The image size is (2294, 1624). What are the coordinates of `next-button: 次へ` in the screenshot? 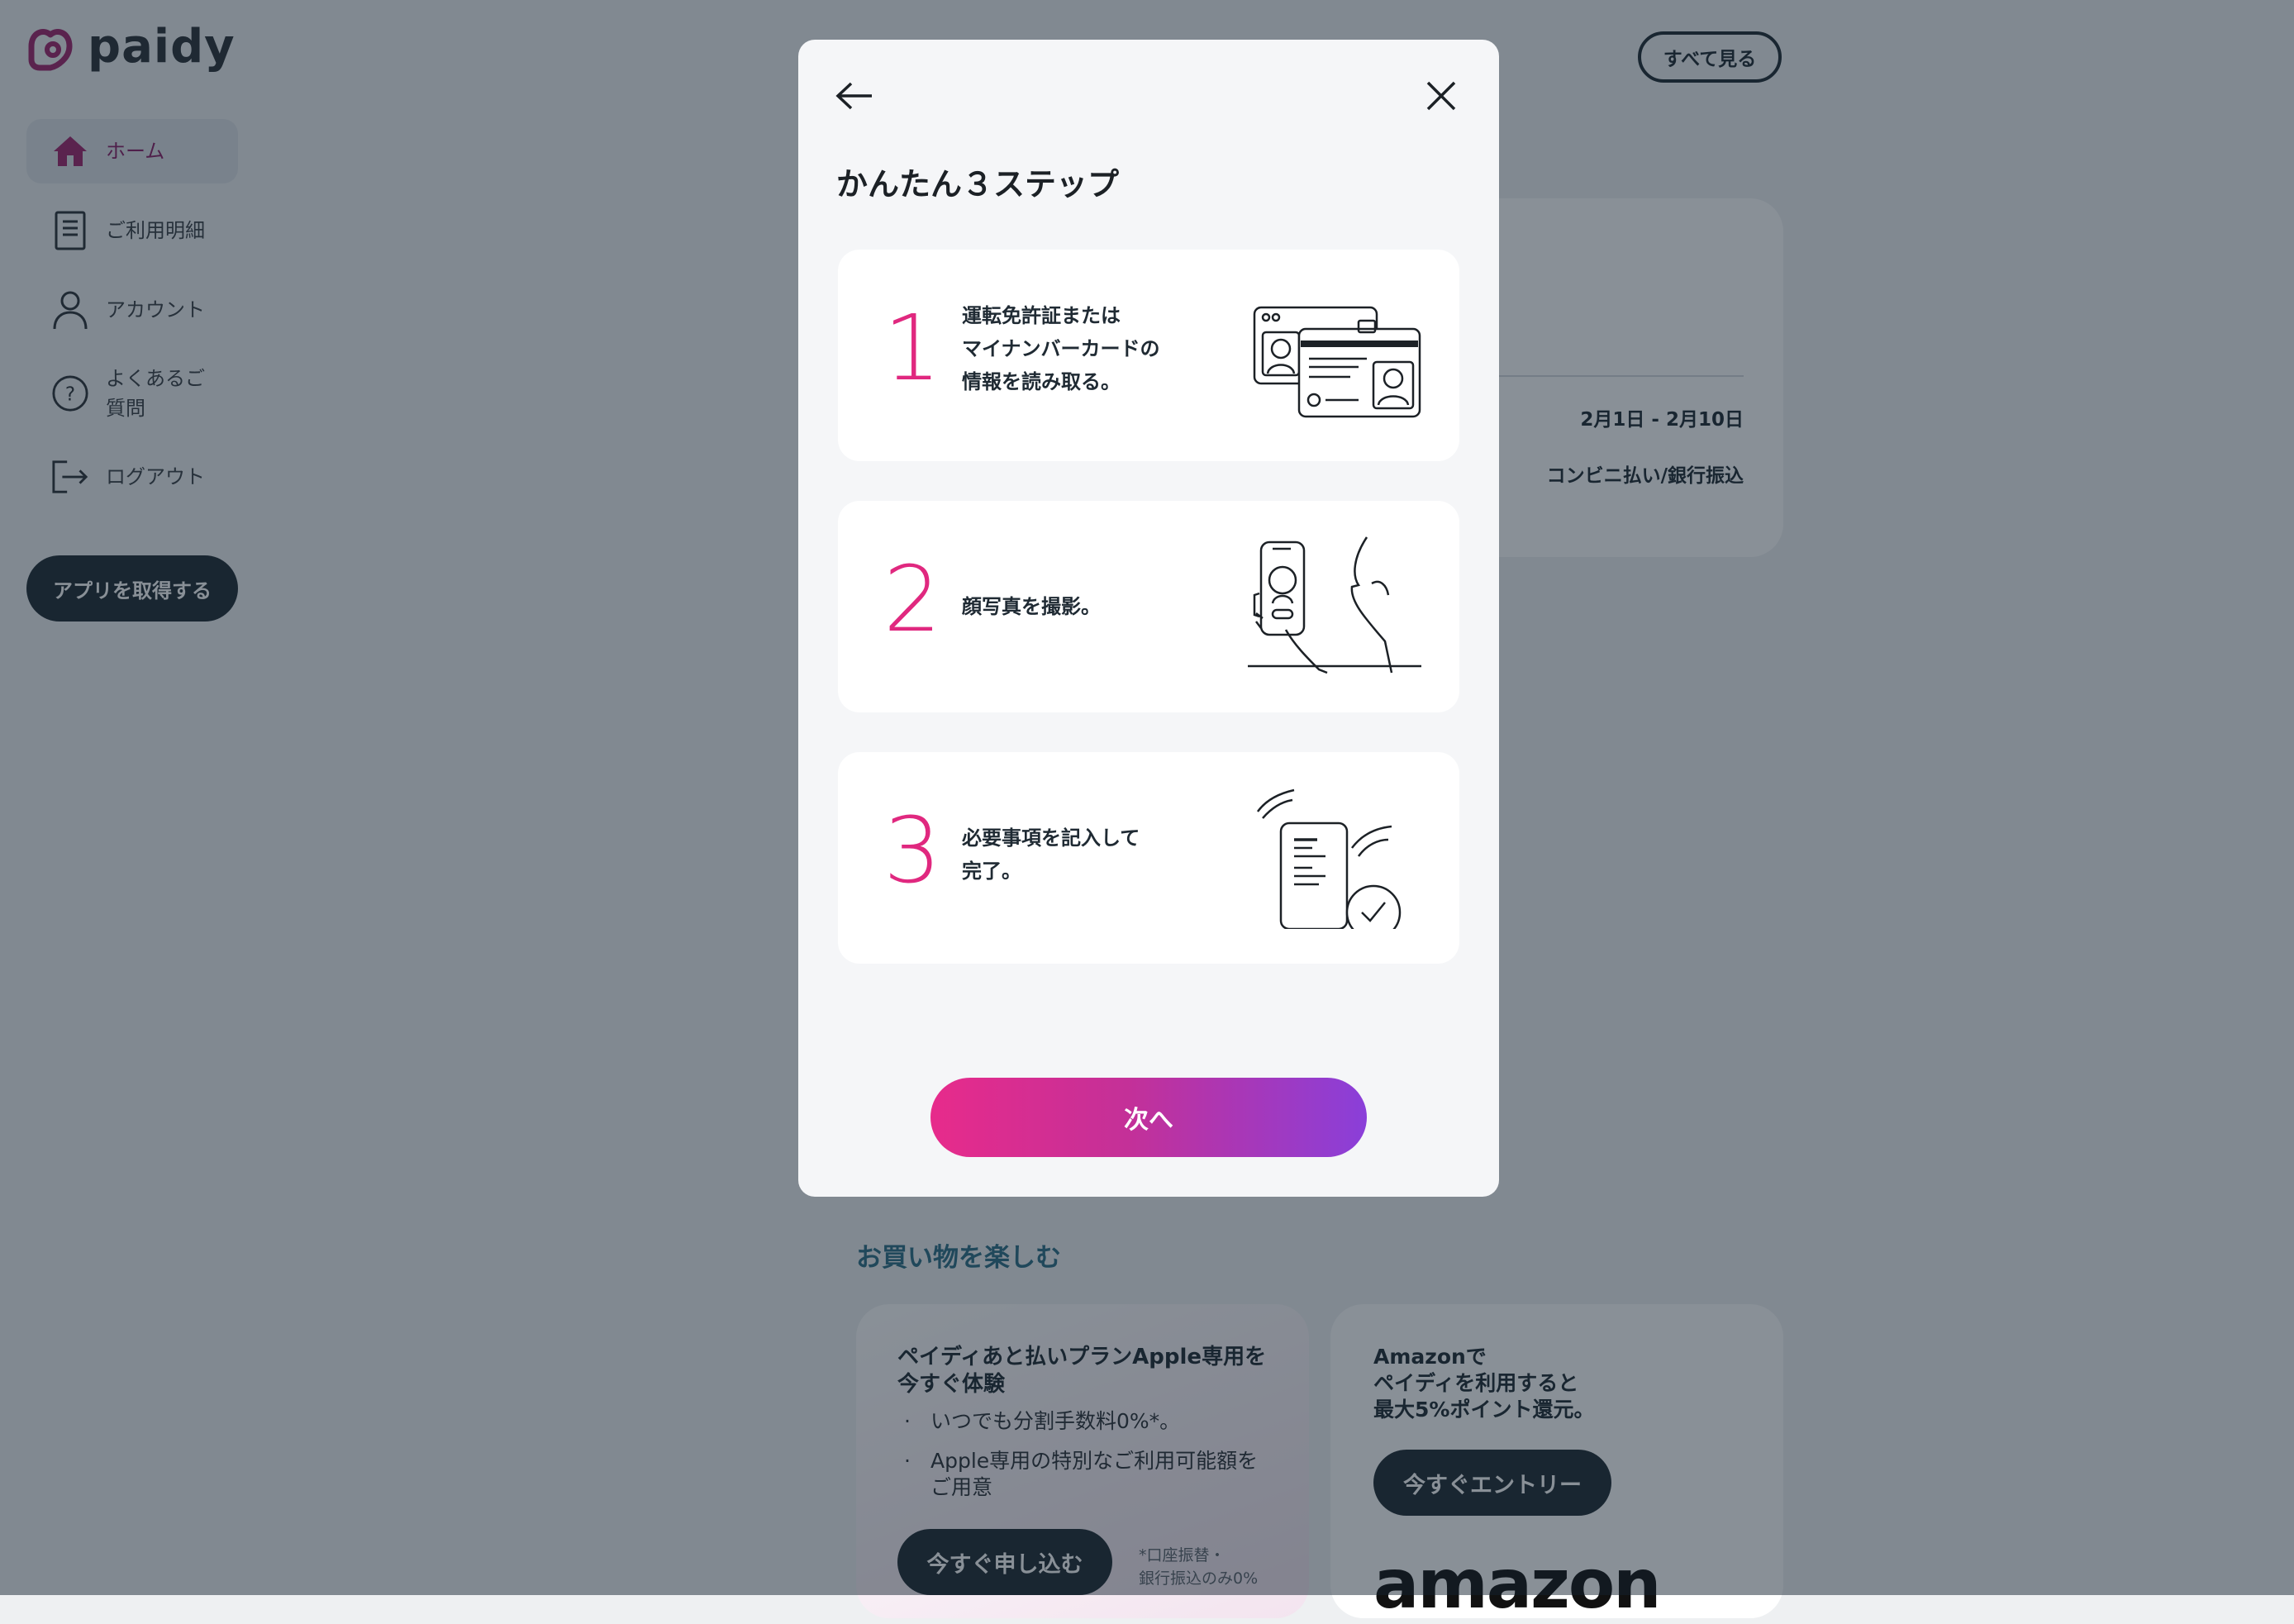 It's located at (1148, 1117).